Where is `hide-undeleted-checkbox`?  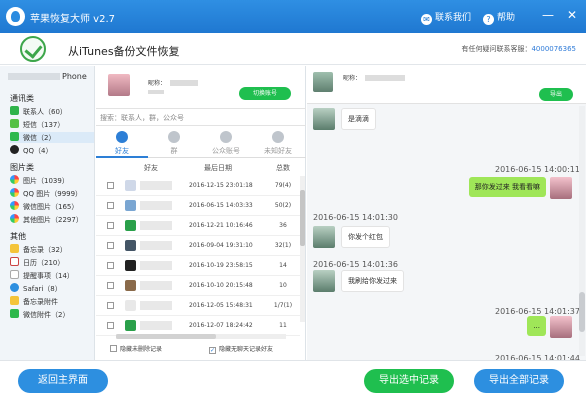
hide-undeleted-checkbox is located at coordinates (113, 348).